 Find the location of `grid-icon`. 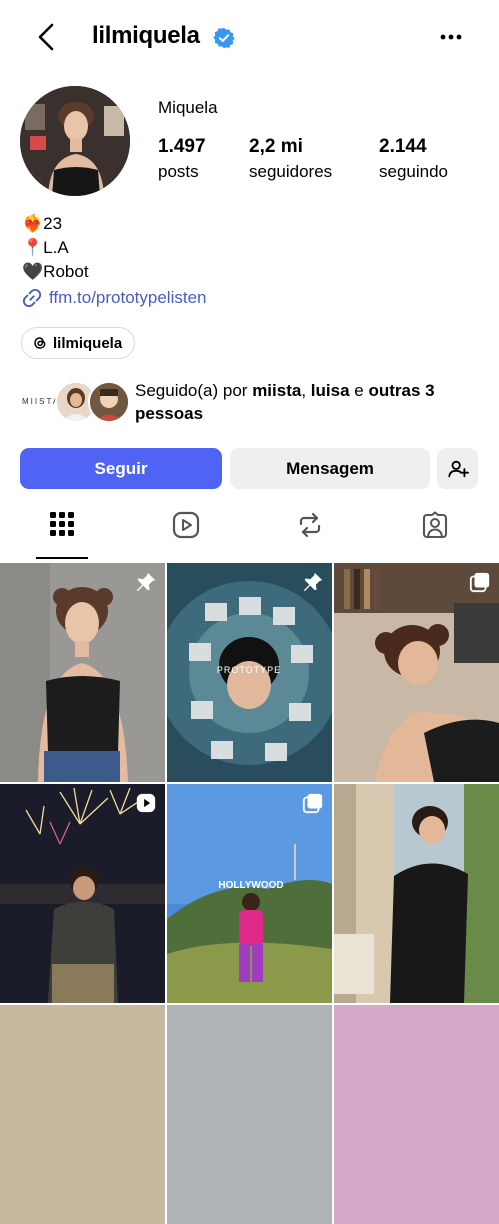

grid-icon is located at coordinates (62, 524).